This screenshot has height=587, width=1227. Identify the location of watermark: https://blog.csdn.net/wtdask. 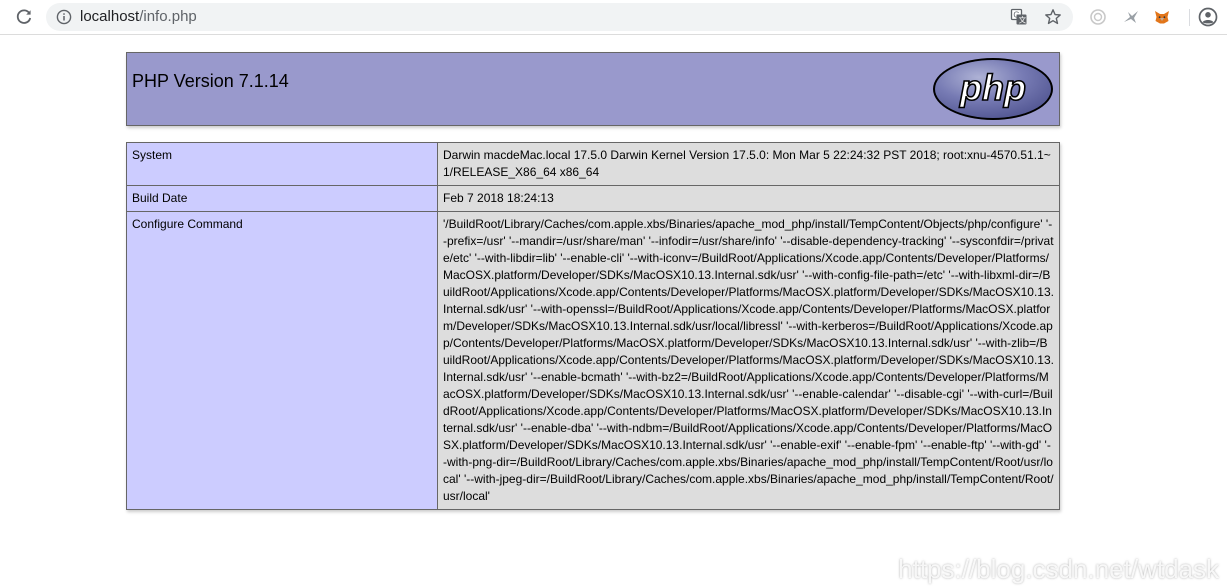
(1058, 569).